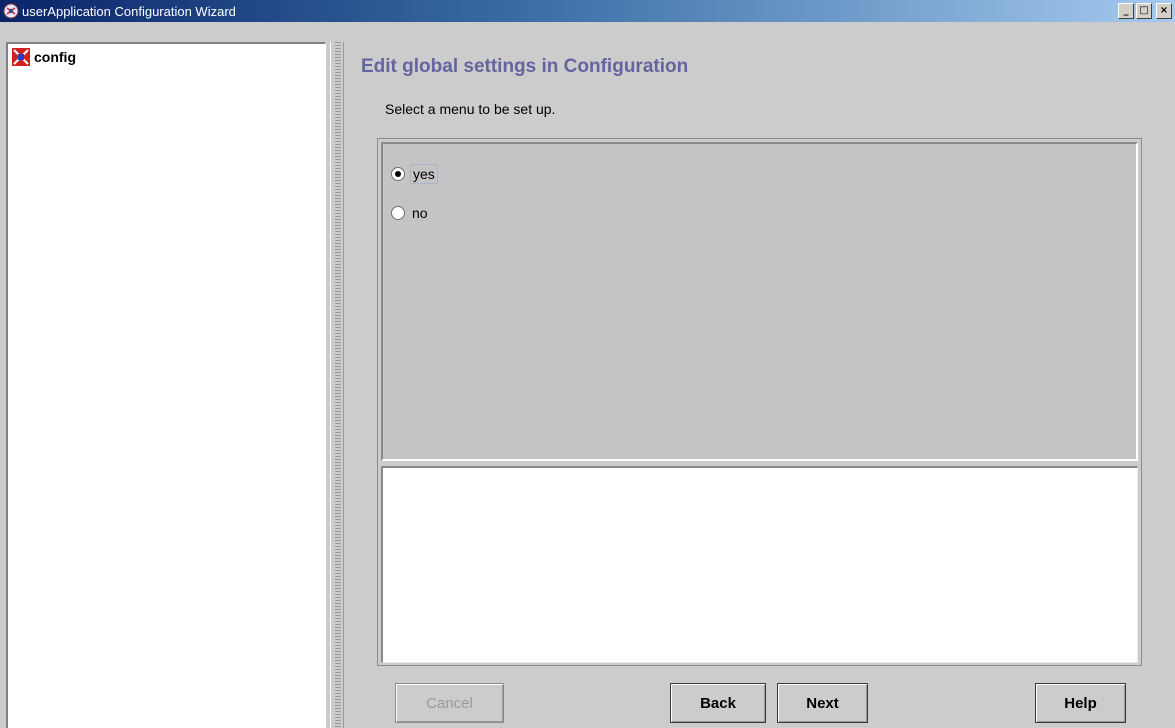 The height and width of the screenshot is (728, 1175). What do you see at coordinates (718, 703) in the screenshot?
I see `back-button: Back` at bounding box center [718, 703].